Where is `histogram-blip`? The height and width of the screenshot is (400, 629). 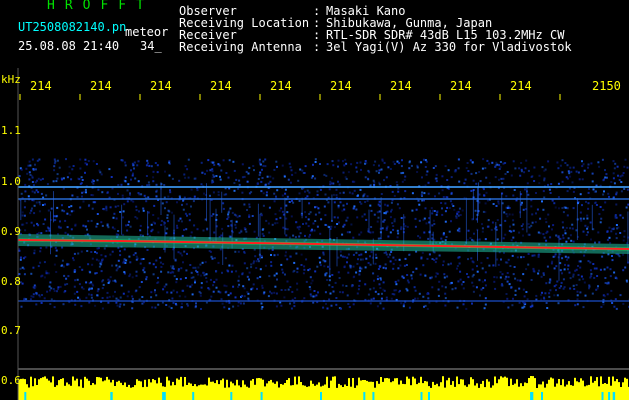
histogram-blip is located at coordinates (602, 396).